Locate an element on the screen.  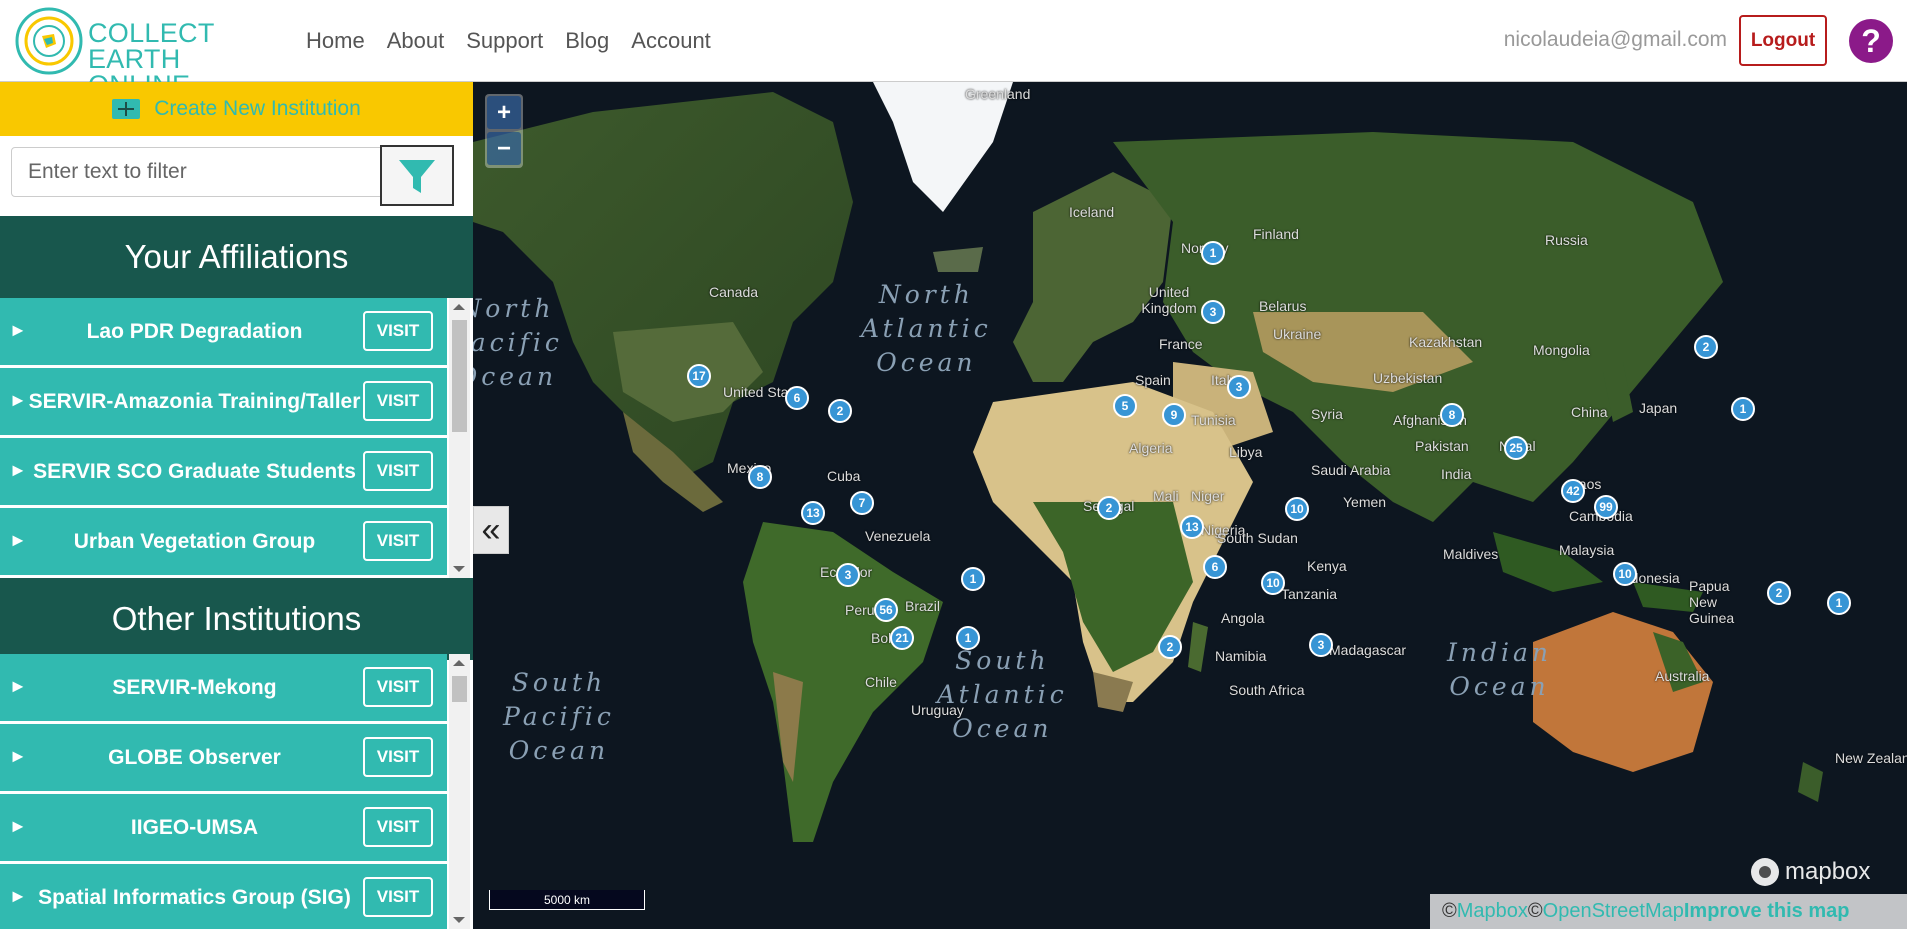
place-label: Niger is located at coordinates (1208, 496).